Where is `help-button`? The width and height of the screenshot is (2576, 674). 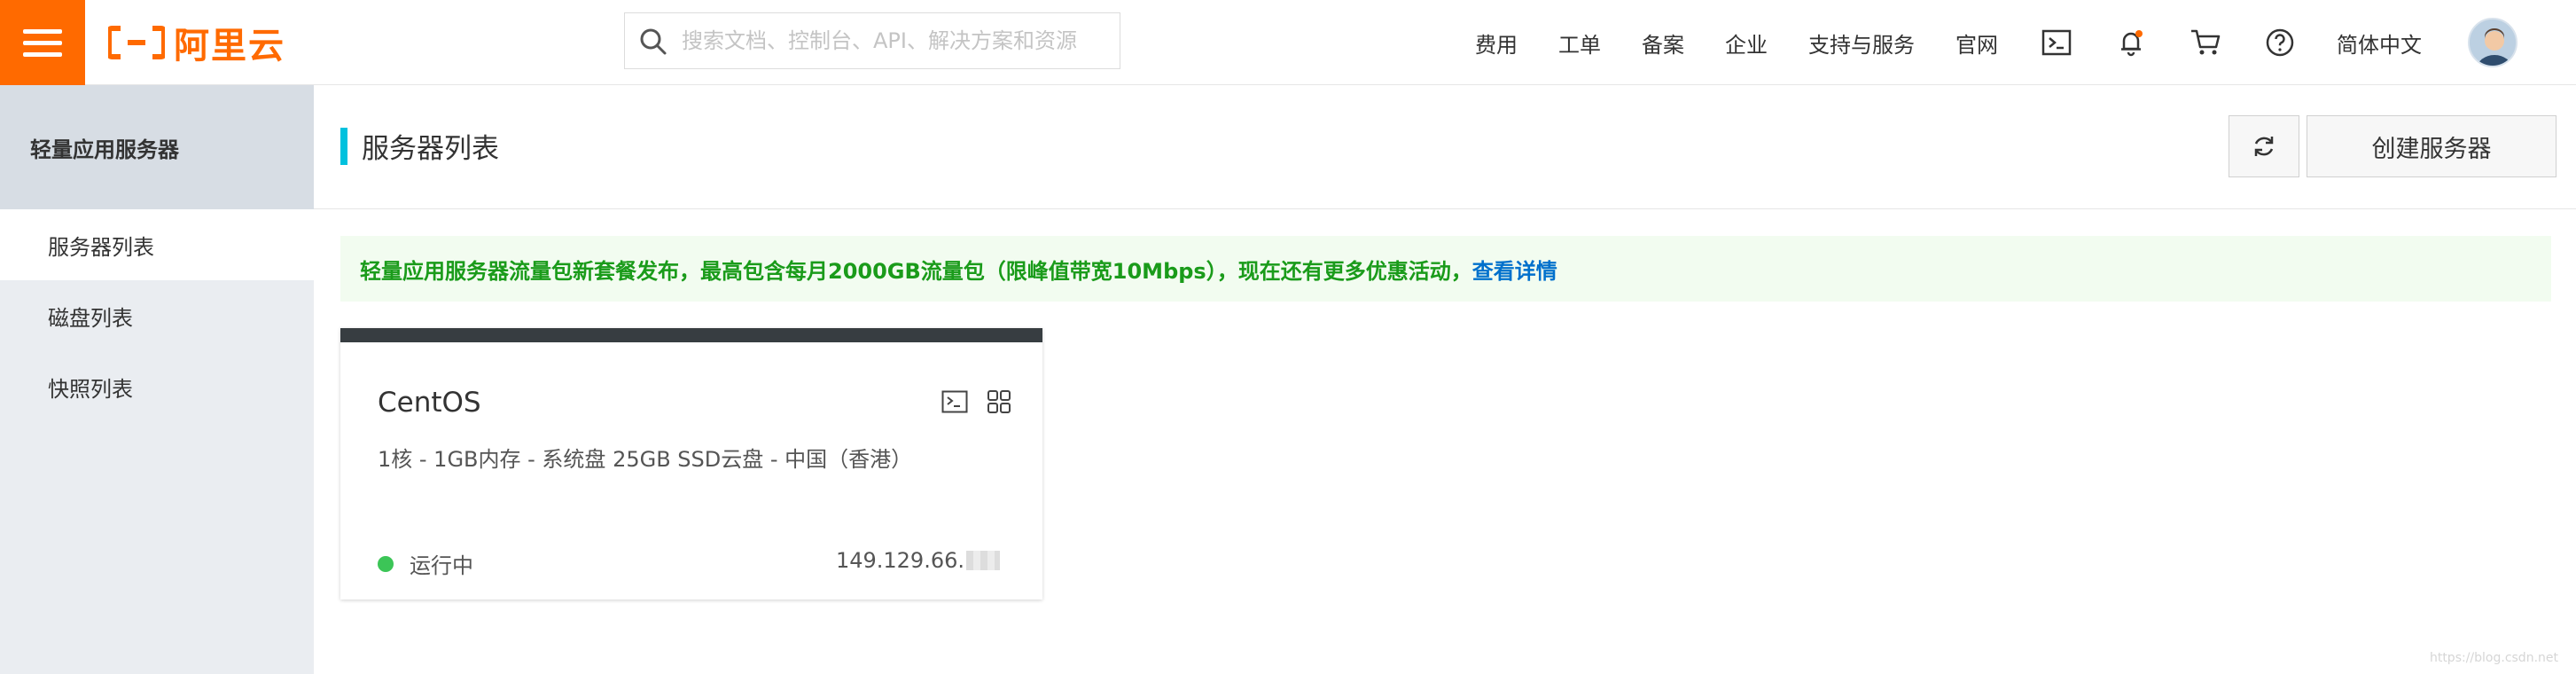
help-button is located at coordinates (2280, 42).